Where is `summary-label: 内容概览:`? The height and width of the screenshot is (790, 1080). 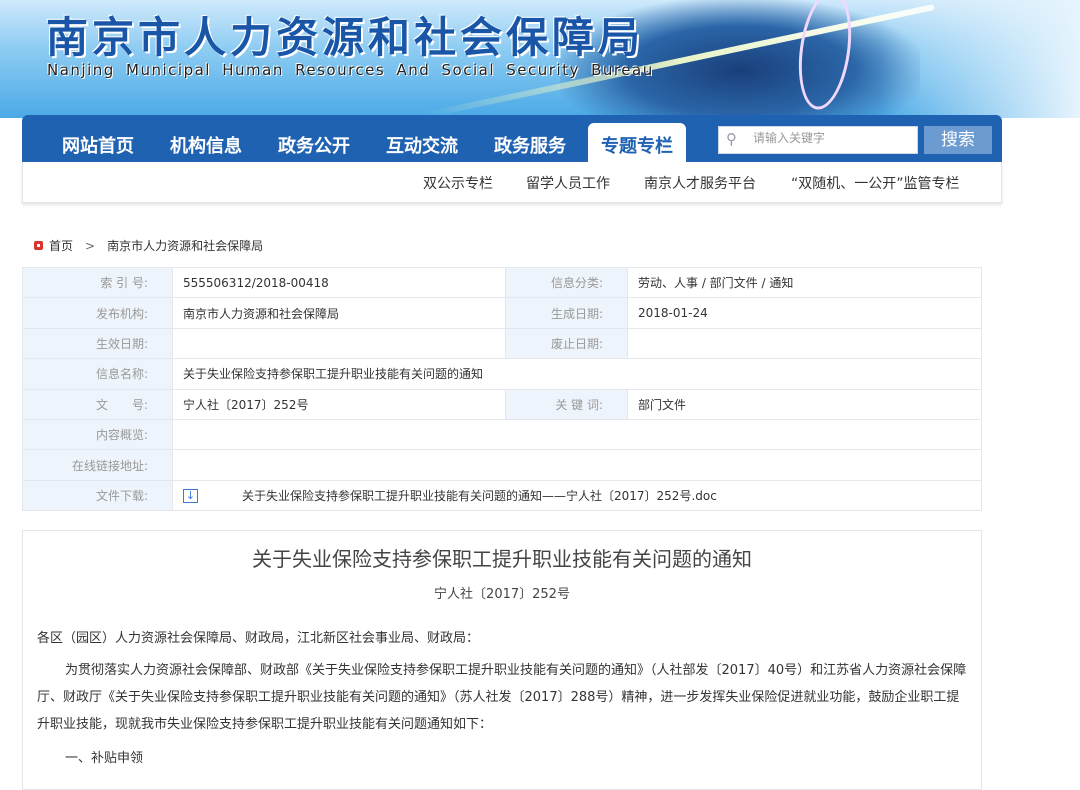
summary-label: 内容概览: is located at coordinates (97, 434).